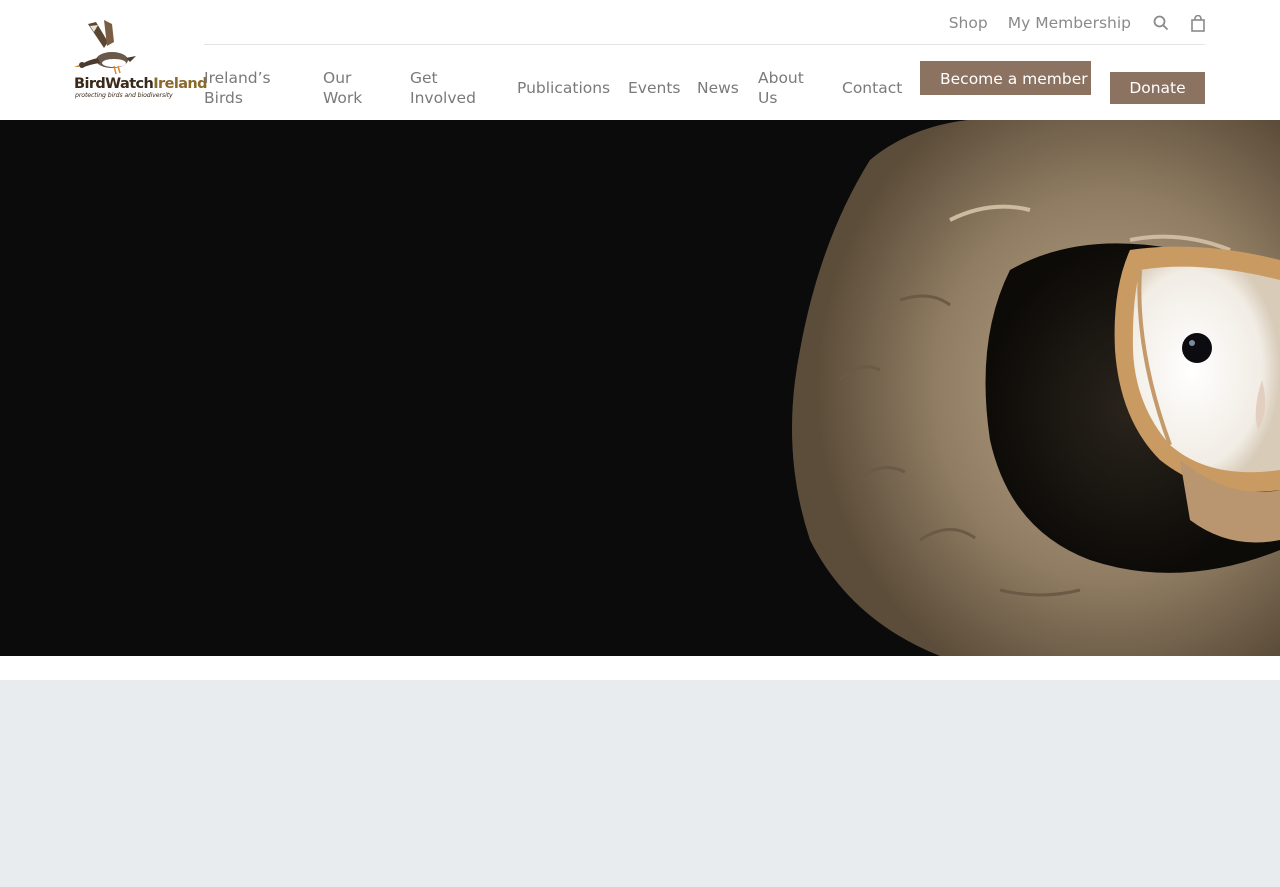 Image resolution: width=1280 pixels, height=887 pixels. Describe the element at coordinates (105, 47) in the screenshot. I see `goose-logo-icon` at that location.